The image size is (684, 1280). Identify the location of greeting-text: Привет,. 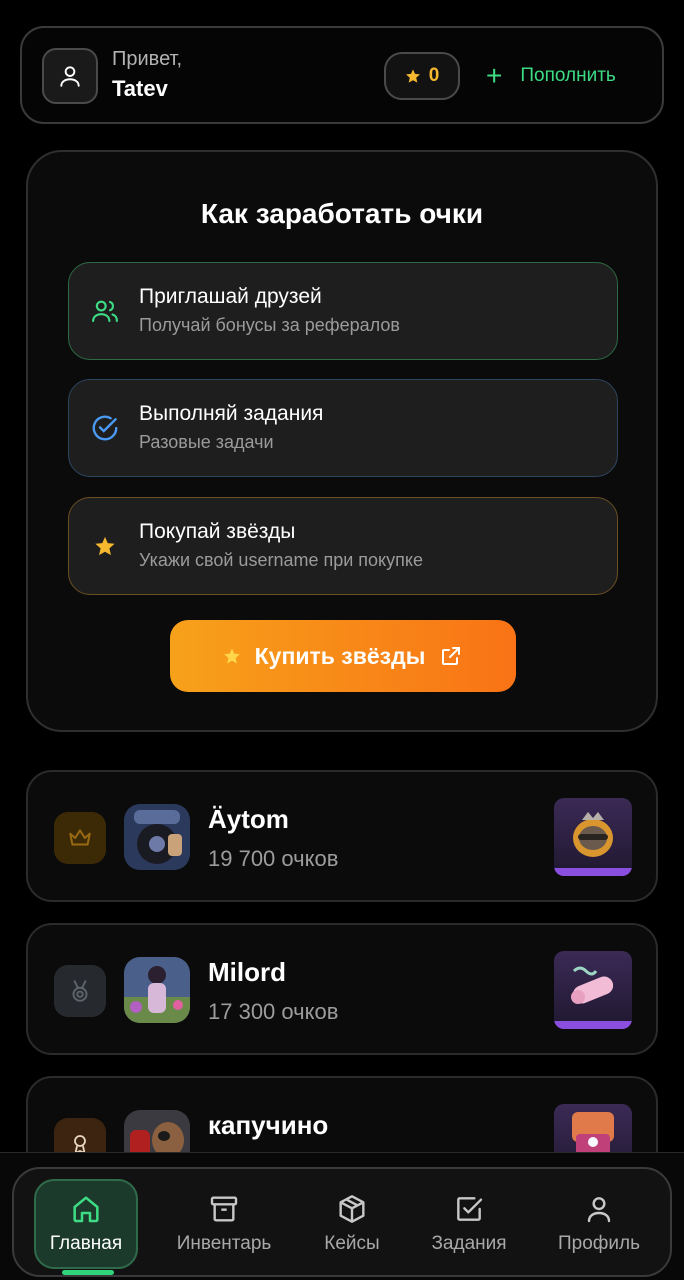
(147, 59).